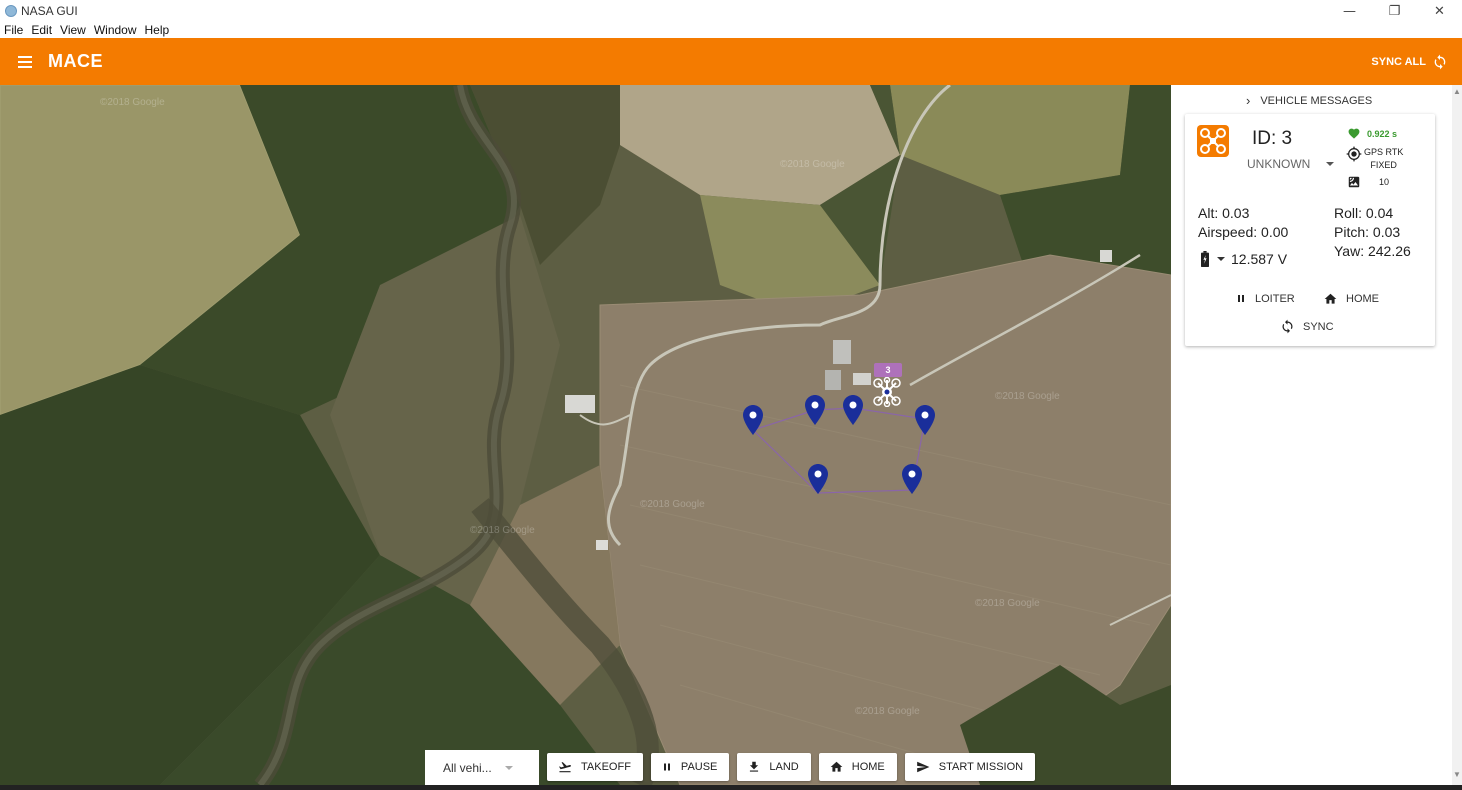 This screenshot has width=1462, height=790. I want to click on vehicle-sync-label: SYNC, so click(1318, 326).